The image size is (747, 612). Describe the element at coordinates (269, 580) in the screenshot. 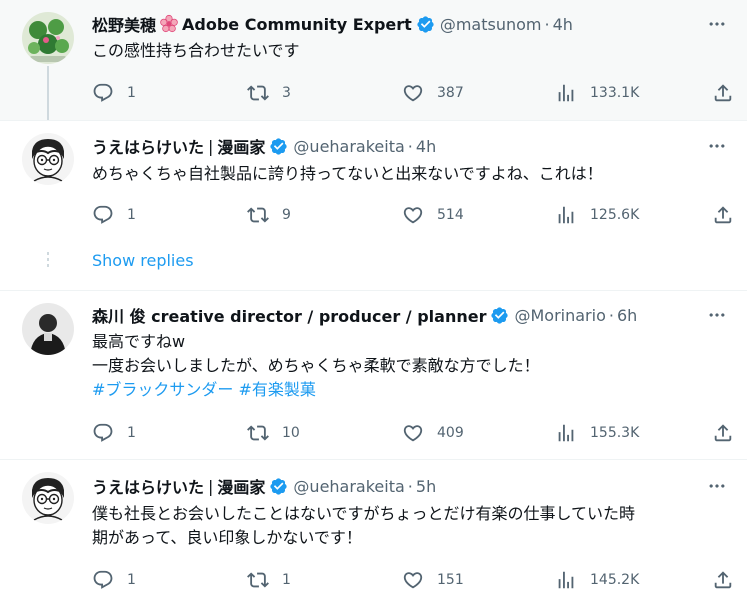

I see `retweet-button: 1` at that location.